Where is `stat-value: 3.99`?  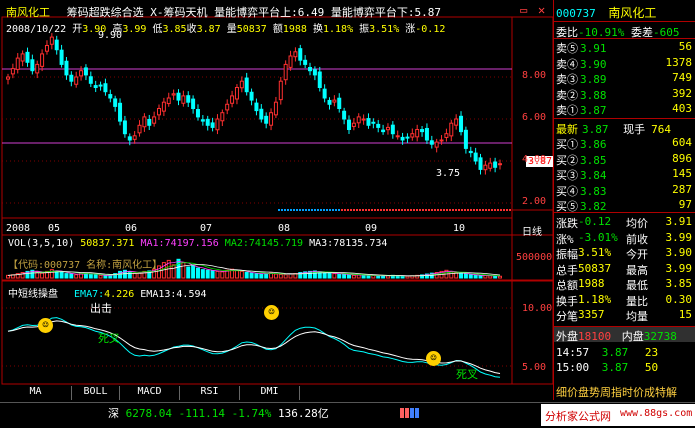 stat-value: 3.99 is located at coordinates (679, 268).